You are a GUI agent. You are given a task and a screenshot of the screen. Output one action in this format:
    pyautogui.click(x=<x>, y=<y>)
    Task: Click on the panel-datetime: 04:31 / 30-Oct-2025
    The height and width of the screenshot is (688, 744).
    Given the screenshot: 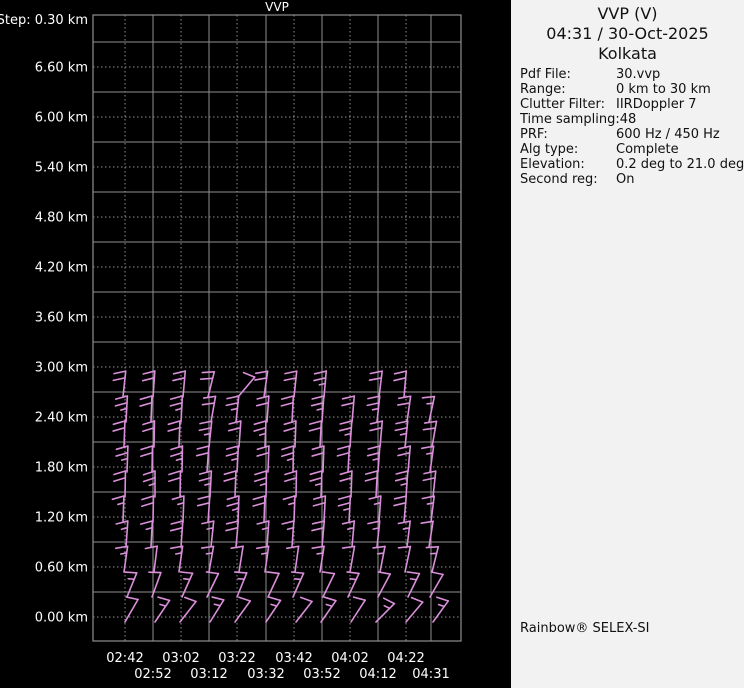 What is the action you would take?
    pyautogui.click(x=627, y=33)
    